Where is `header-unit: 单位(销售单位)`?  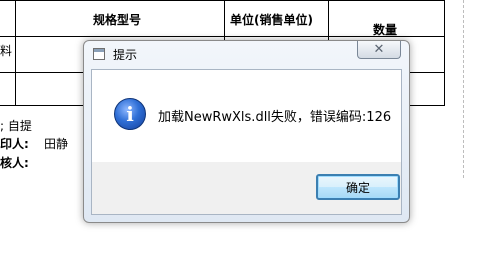
header-unit: 单位(销售单位) is located at coordinates (271, 20).